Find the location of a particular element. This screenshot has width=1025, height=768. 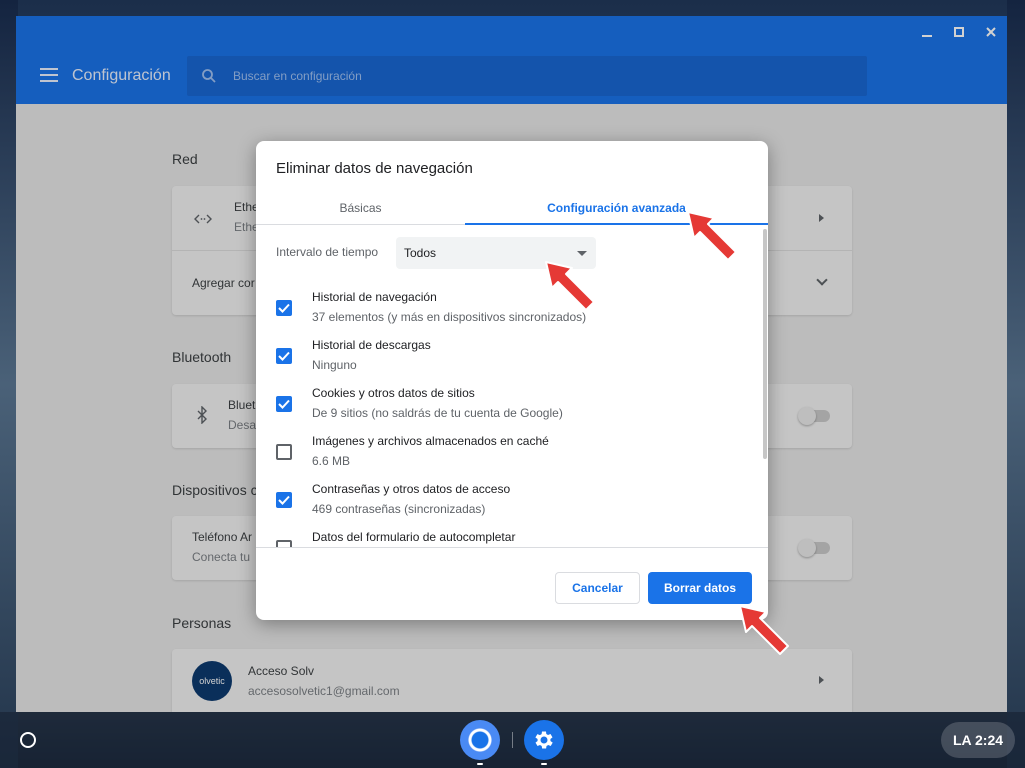

system-shelf: LA 2:24 is located at coordinates (512, 740).